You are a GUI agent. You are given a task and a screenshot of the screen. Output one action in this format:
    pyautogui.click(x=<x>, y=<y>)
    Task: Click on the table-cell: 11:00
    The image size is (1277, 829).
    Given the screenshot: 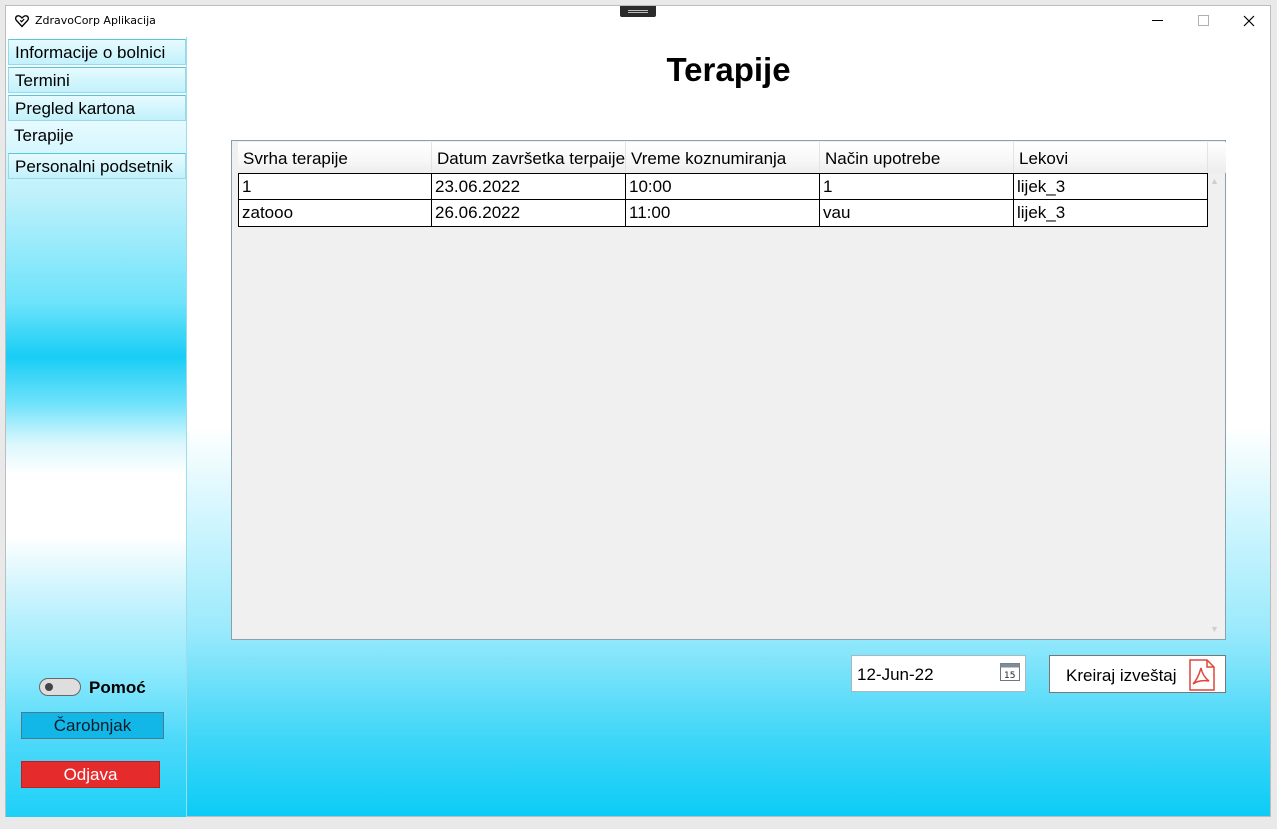 What is the action you would take?
    pyautogui.click(x=723, y=213)
    